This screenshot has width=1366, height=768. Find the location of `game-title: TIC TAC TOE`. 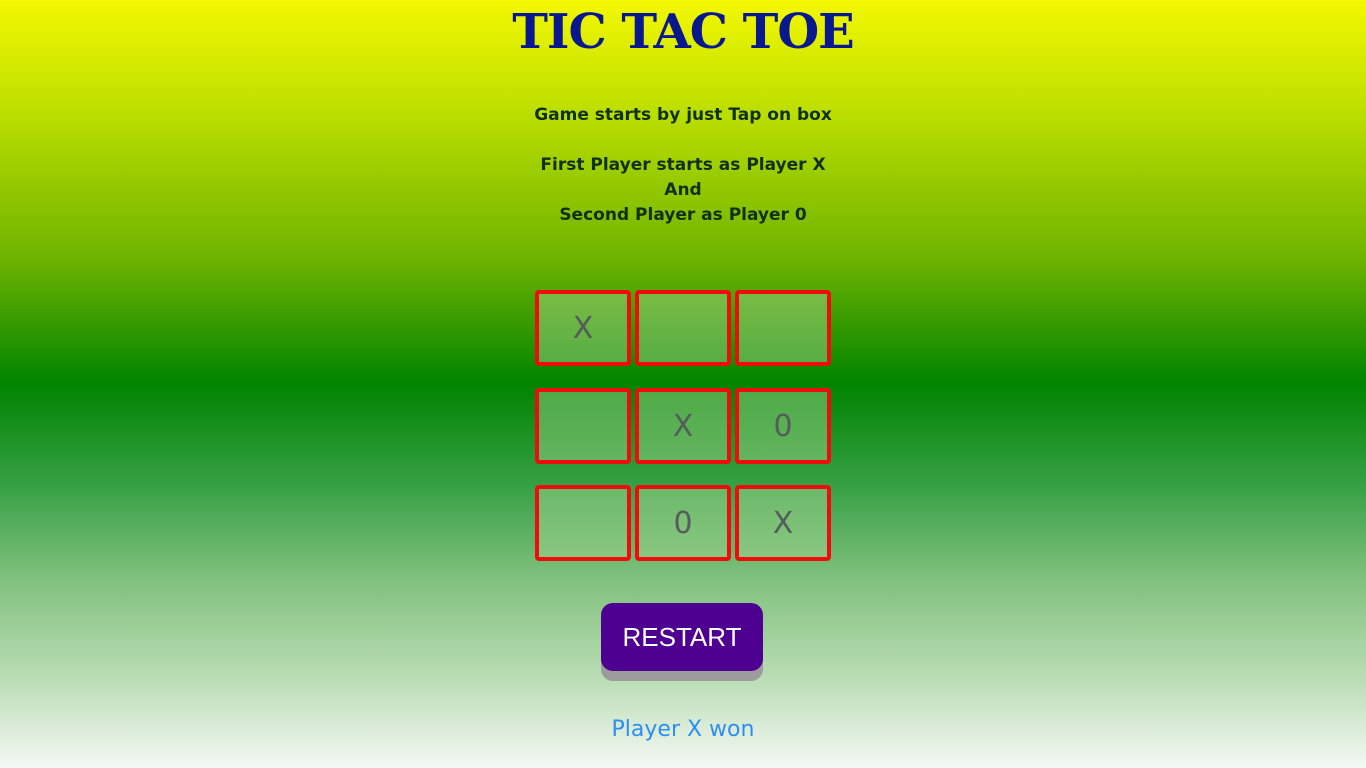

game-title: TIC TAC TOE is located at coordinates (683, 32).